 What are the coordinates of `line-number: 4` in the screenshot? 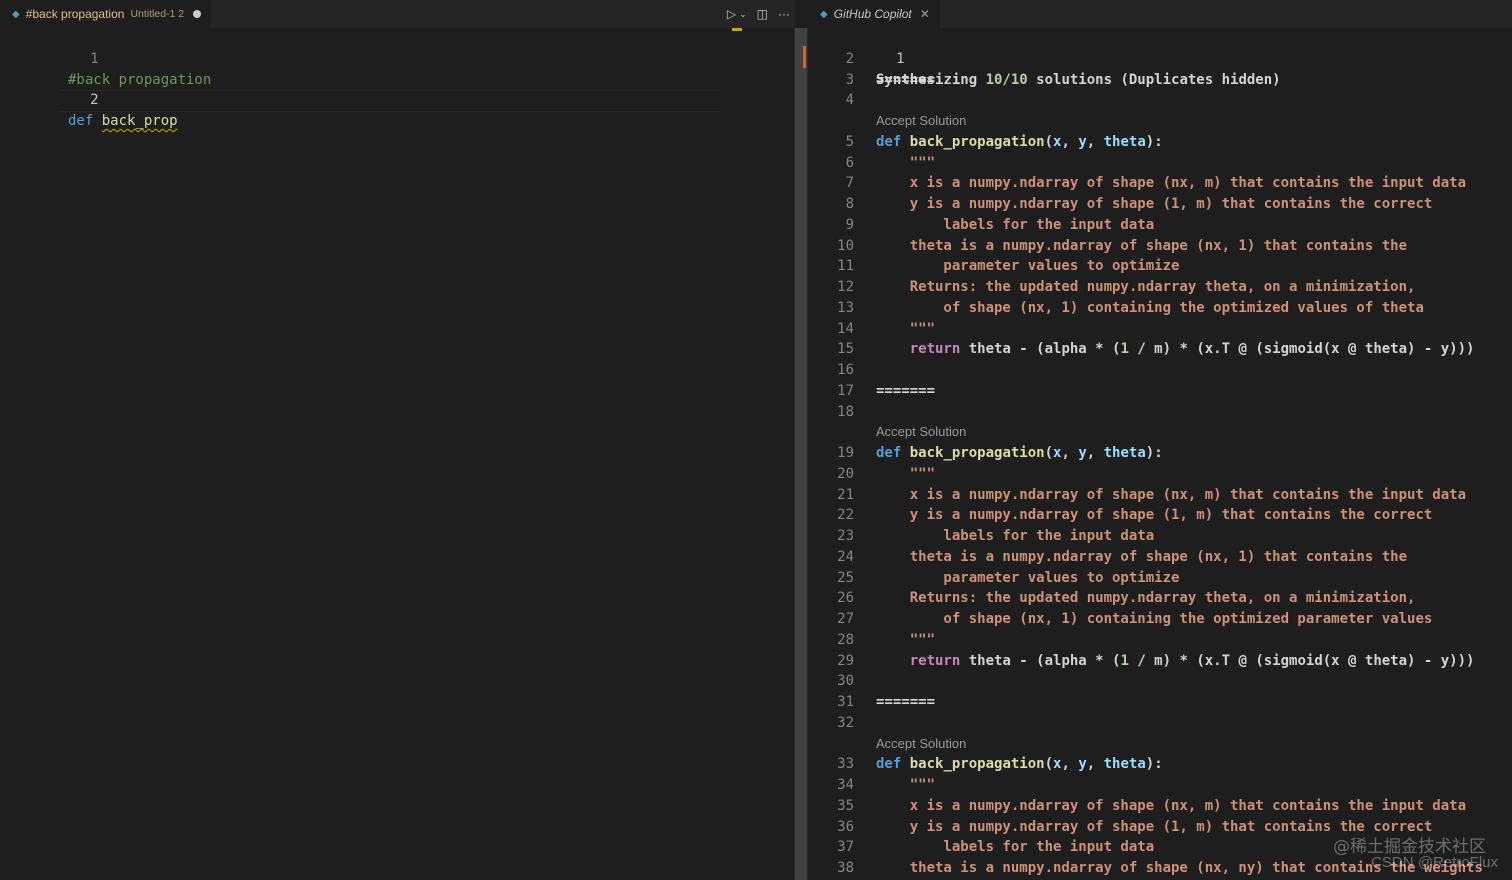 It's located at (849, 100).